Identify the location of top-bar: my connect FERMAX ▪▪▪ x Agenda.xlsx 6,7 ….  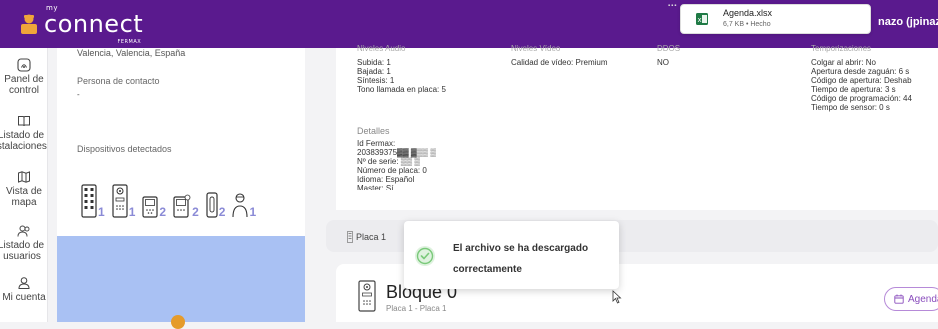
(469, 24).